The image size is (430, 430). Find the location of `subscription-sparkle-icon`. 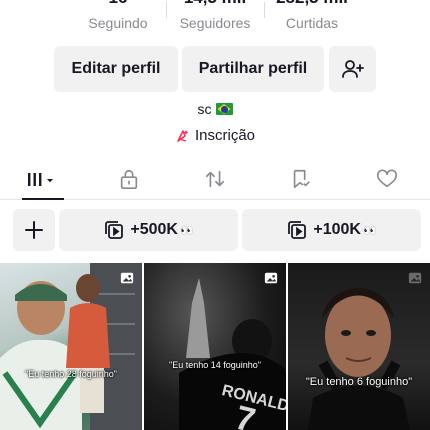

subscription-sparkle-icon is located at coordinates (183, 135).